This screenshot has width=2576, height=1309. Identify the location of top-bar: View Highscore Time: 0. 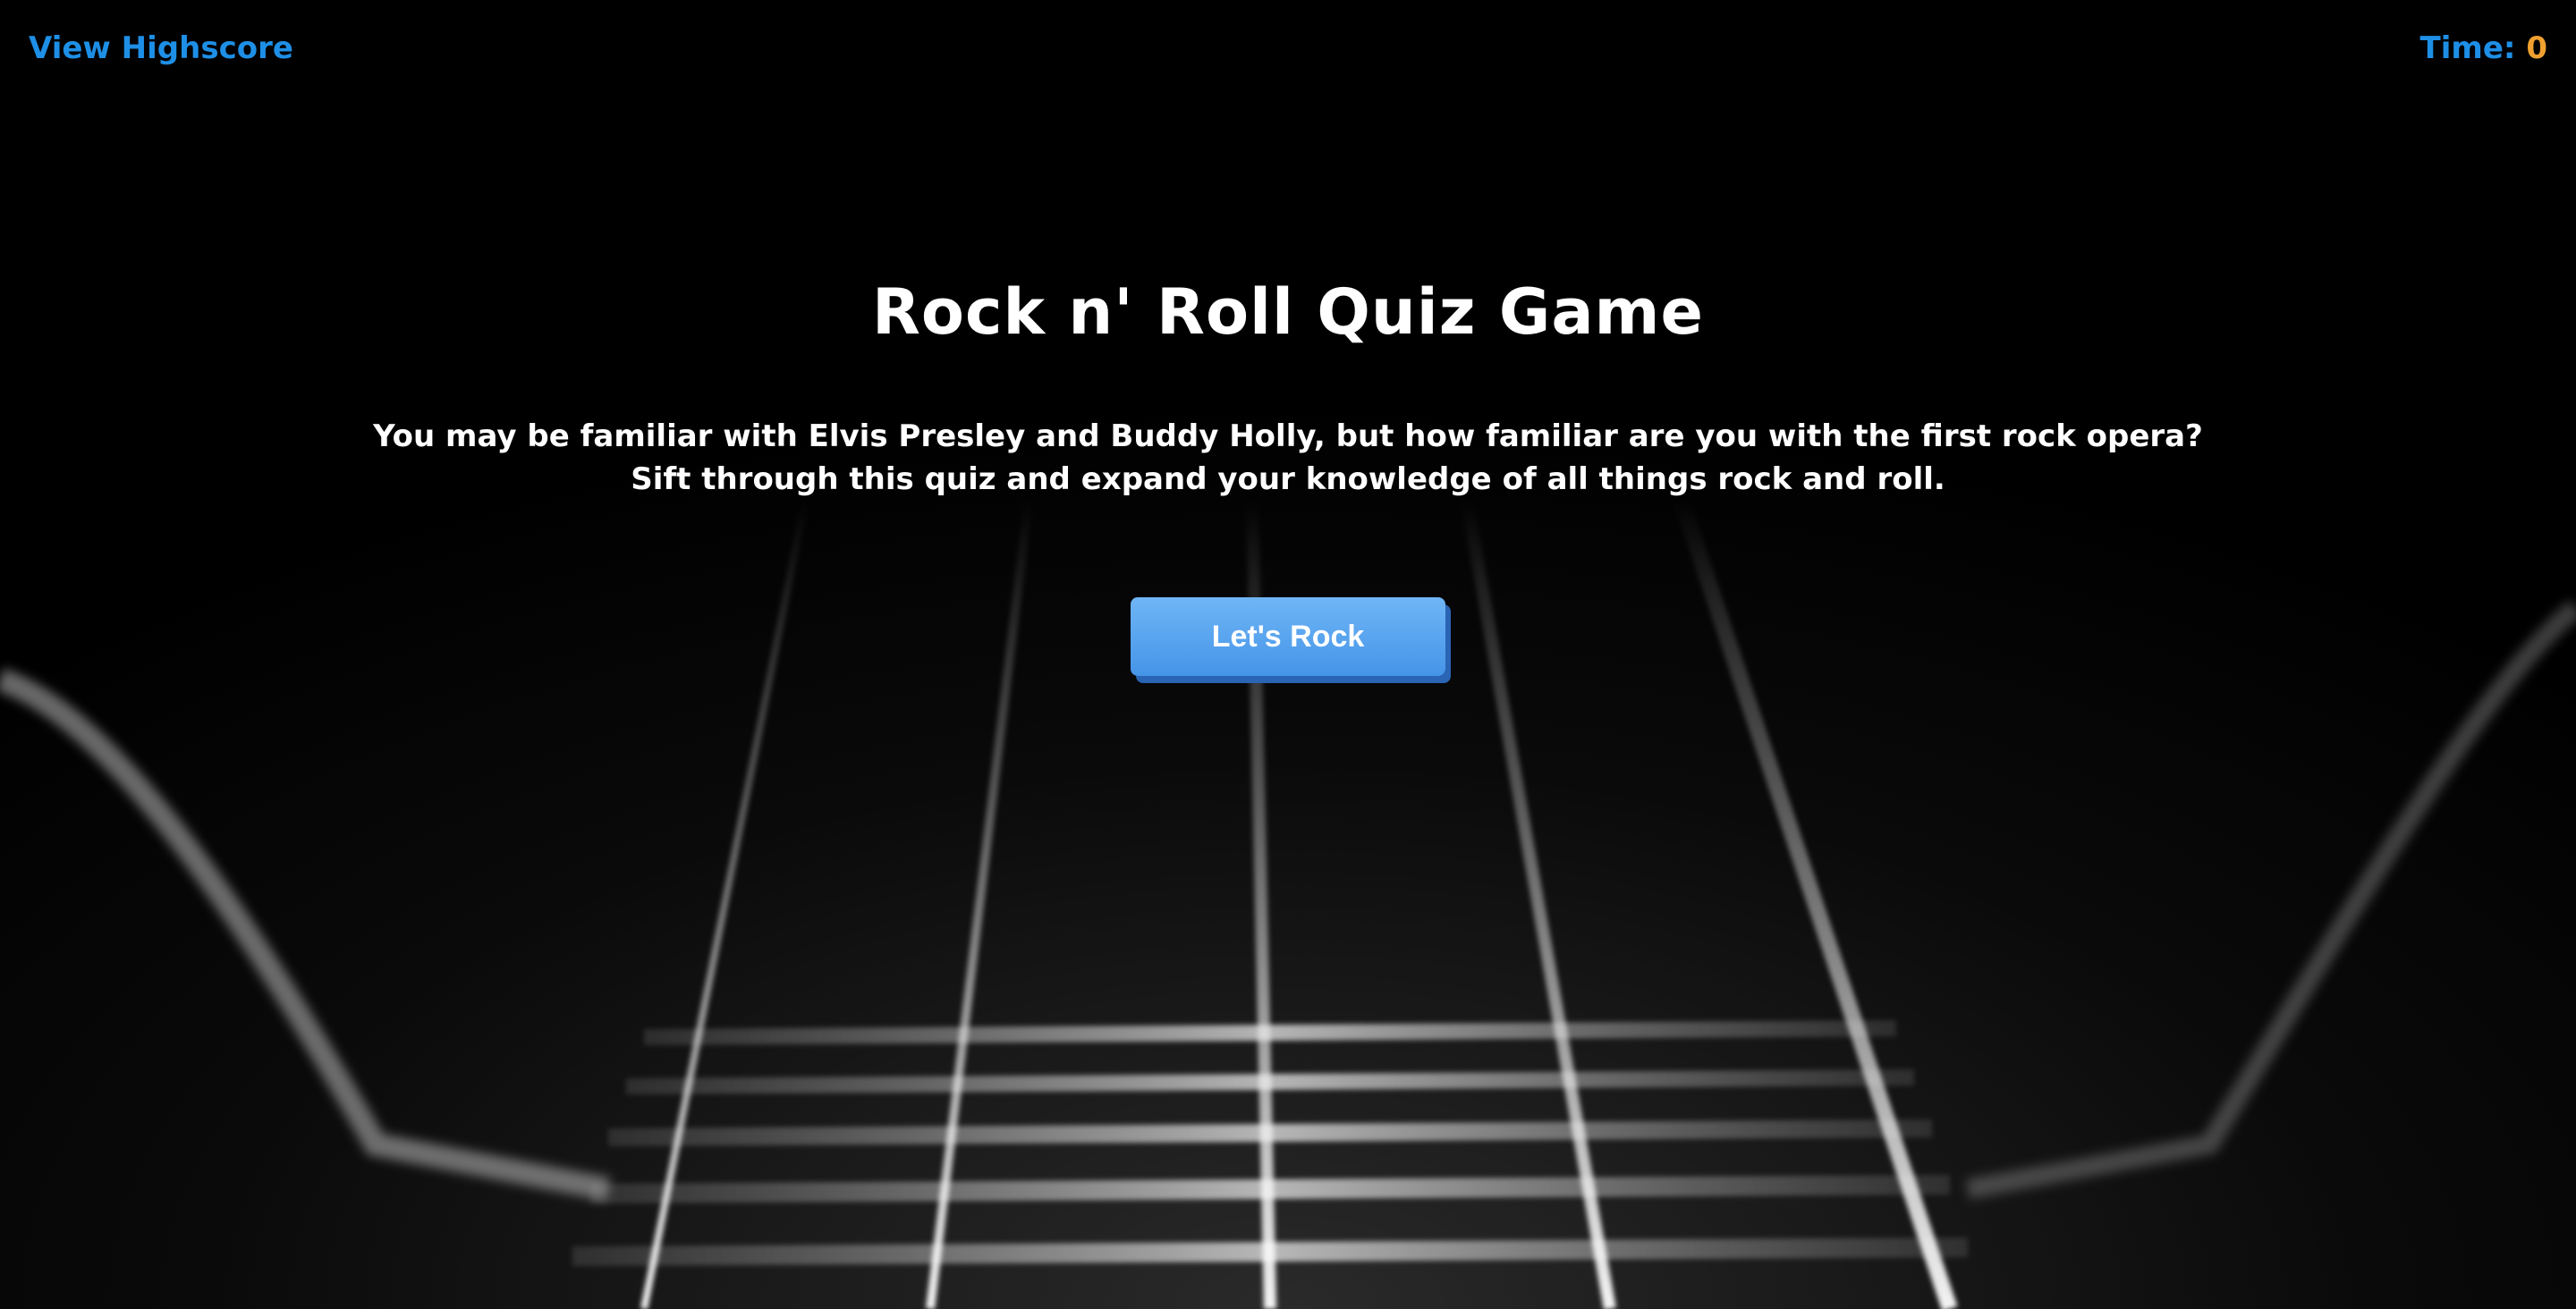
(1288, 53).